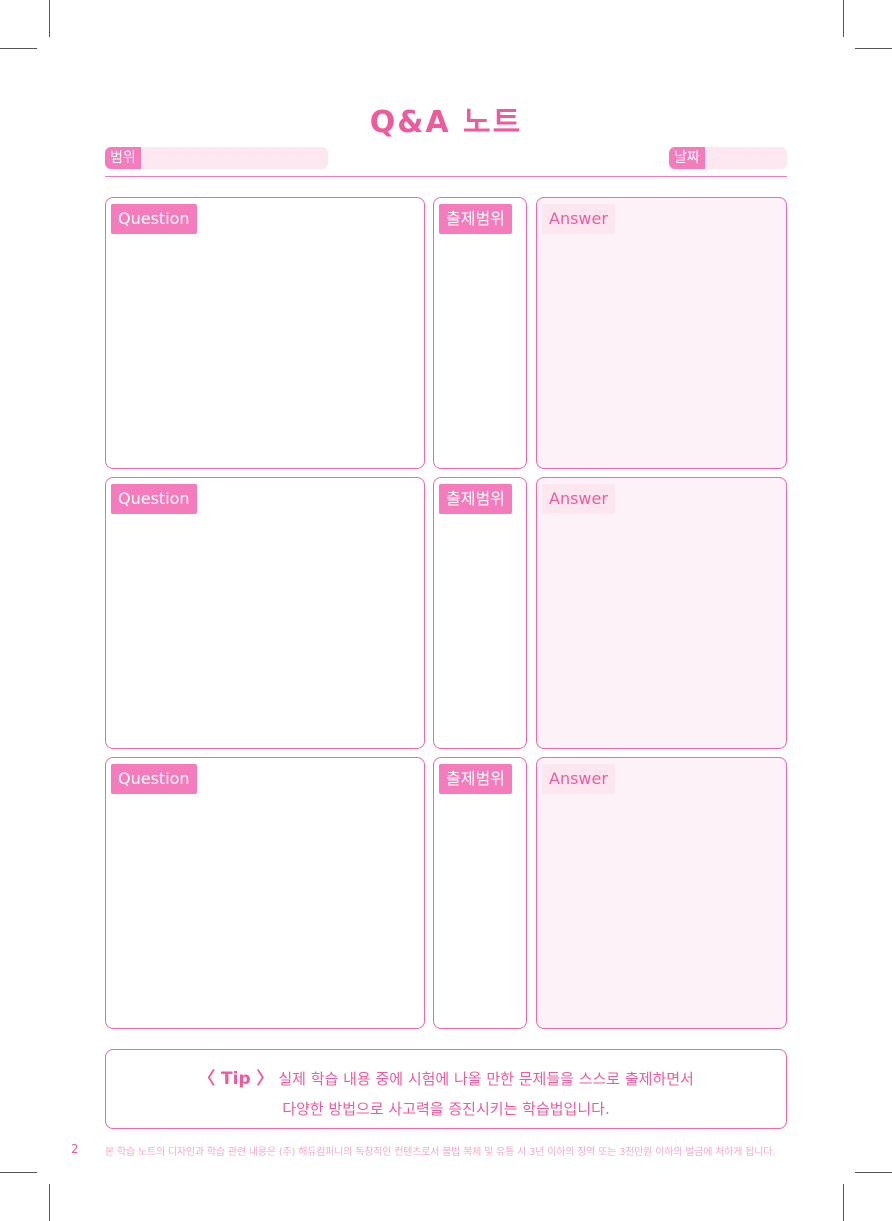 This screenshot has width=892, height=1221. What do you see at coordinates (216, 158) in the screenshot?
I see `range-field: 범위` at bounding box center [216, 158].